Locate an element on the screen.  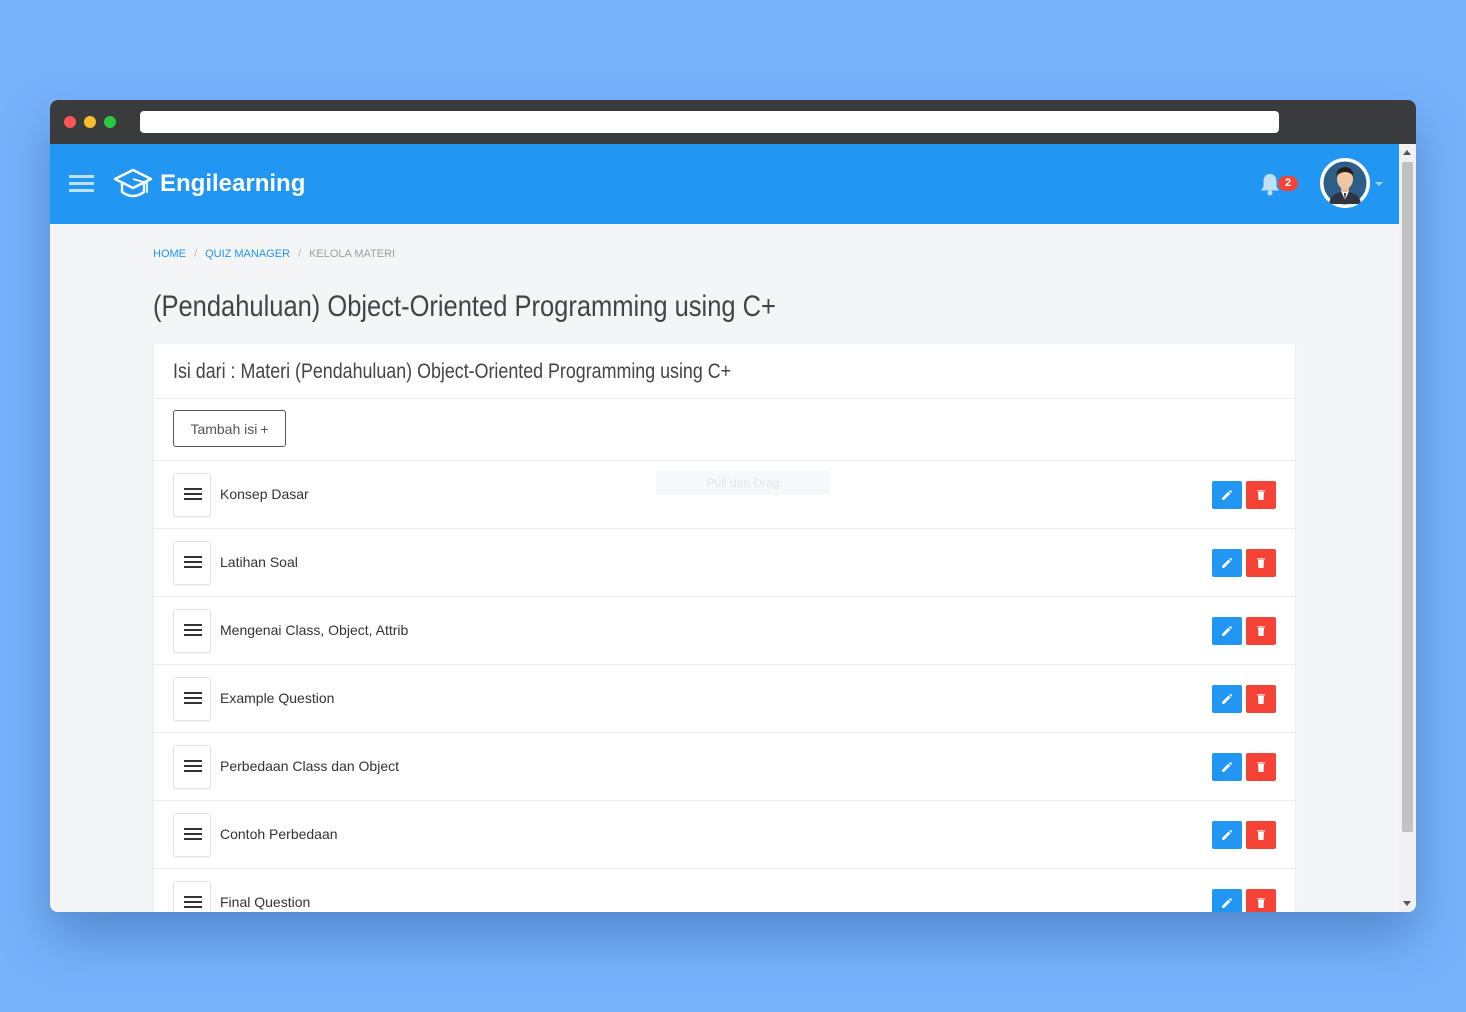
list-item: Contoh Perbedaan is located at coordinates (724, 835).